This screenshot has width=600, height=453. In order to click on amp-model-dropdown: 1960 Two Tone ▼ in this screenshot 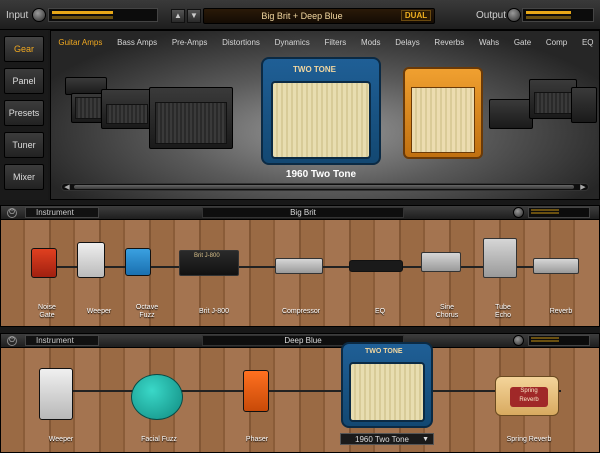, I will do `click(387, 439)`.